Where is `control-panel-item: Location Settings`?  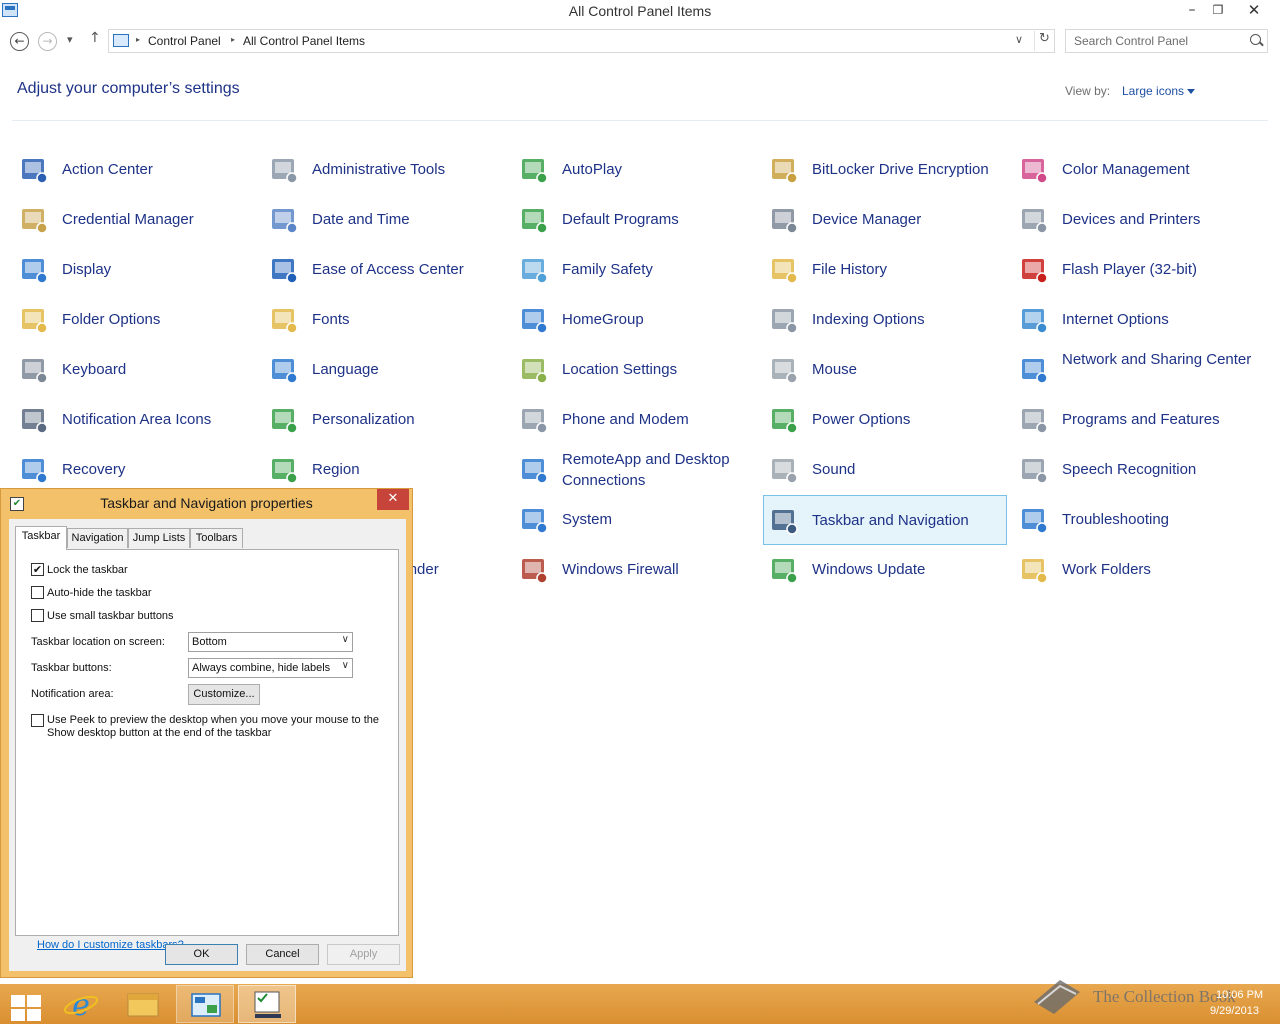 control-panel-item: Location Settings is located at coordinates (635, 370).